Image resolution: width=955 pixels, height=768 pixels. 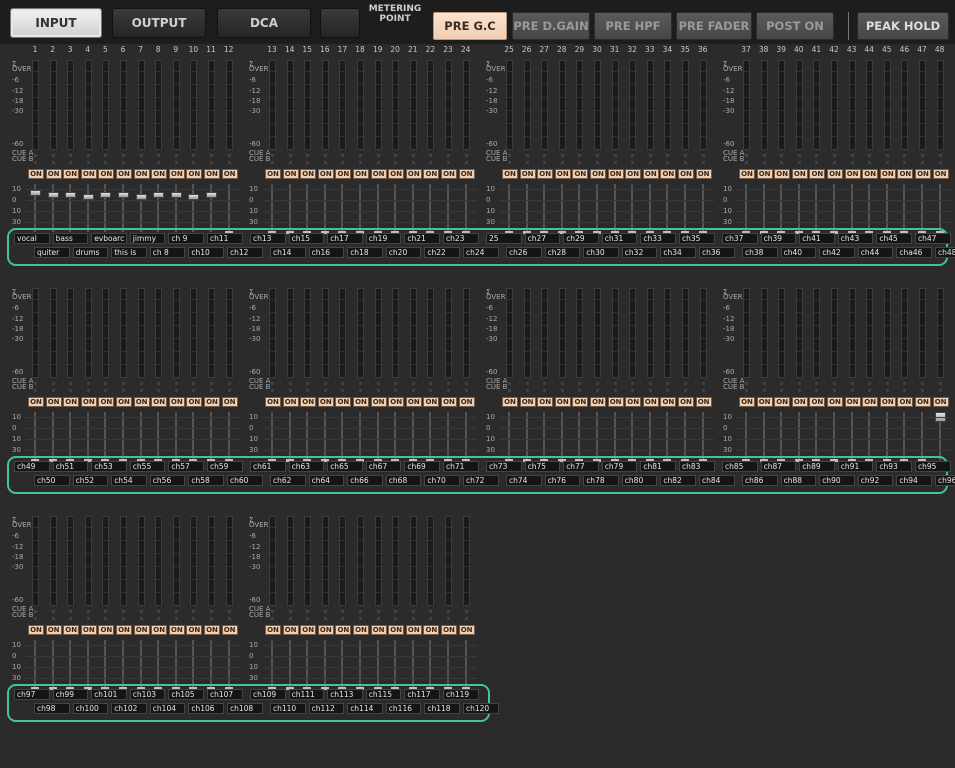 I want to click on channel-name-label: ch18, so click(x=365, y=252).